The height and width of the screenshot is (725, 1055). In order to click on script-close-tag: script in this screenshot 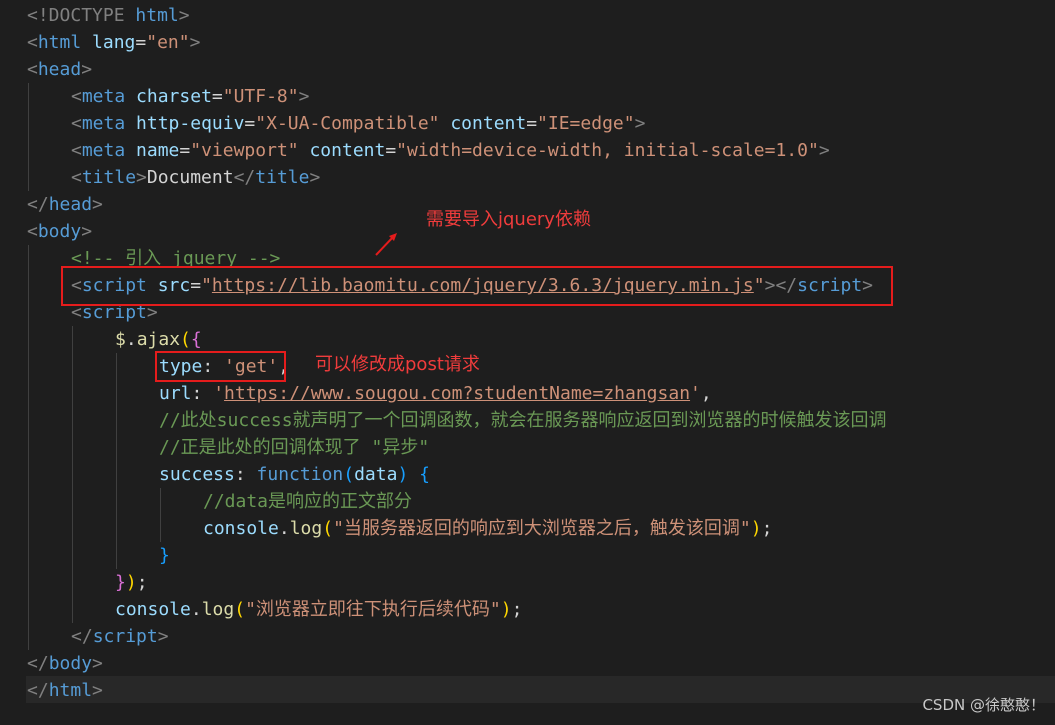, I will do `click(125, 636)`.